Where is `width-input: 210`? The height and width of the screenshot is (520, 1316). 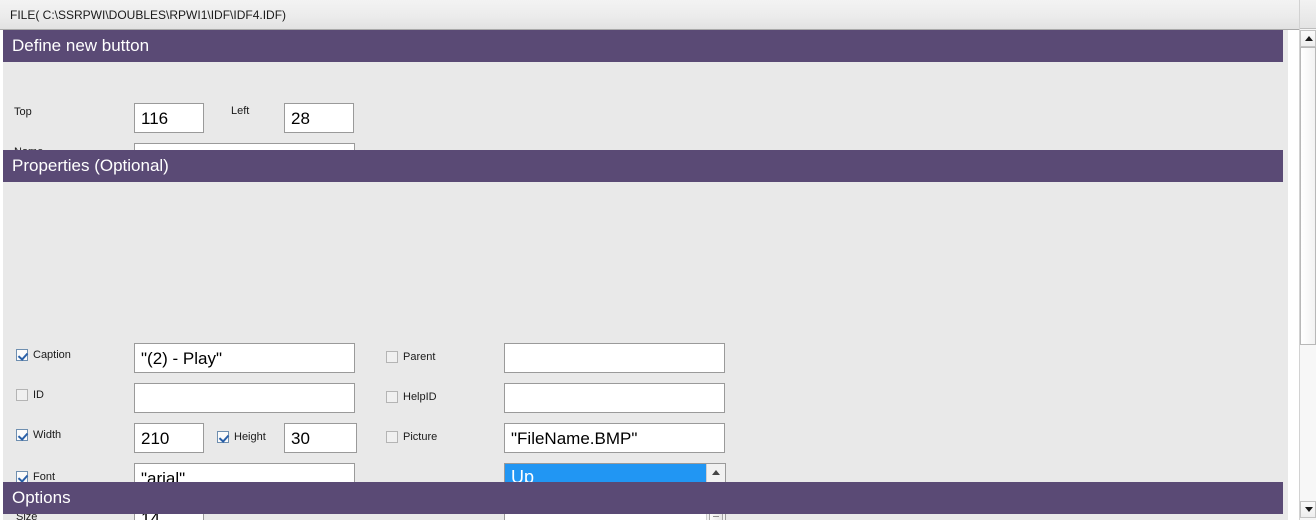 width-input: 210 is located at coordinates (169, 438).